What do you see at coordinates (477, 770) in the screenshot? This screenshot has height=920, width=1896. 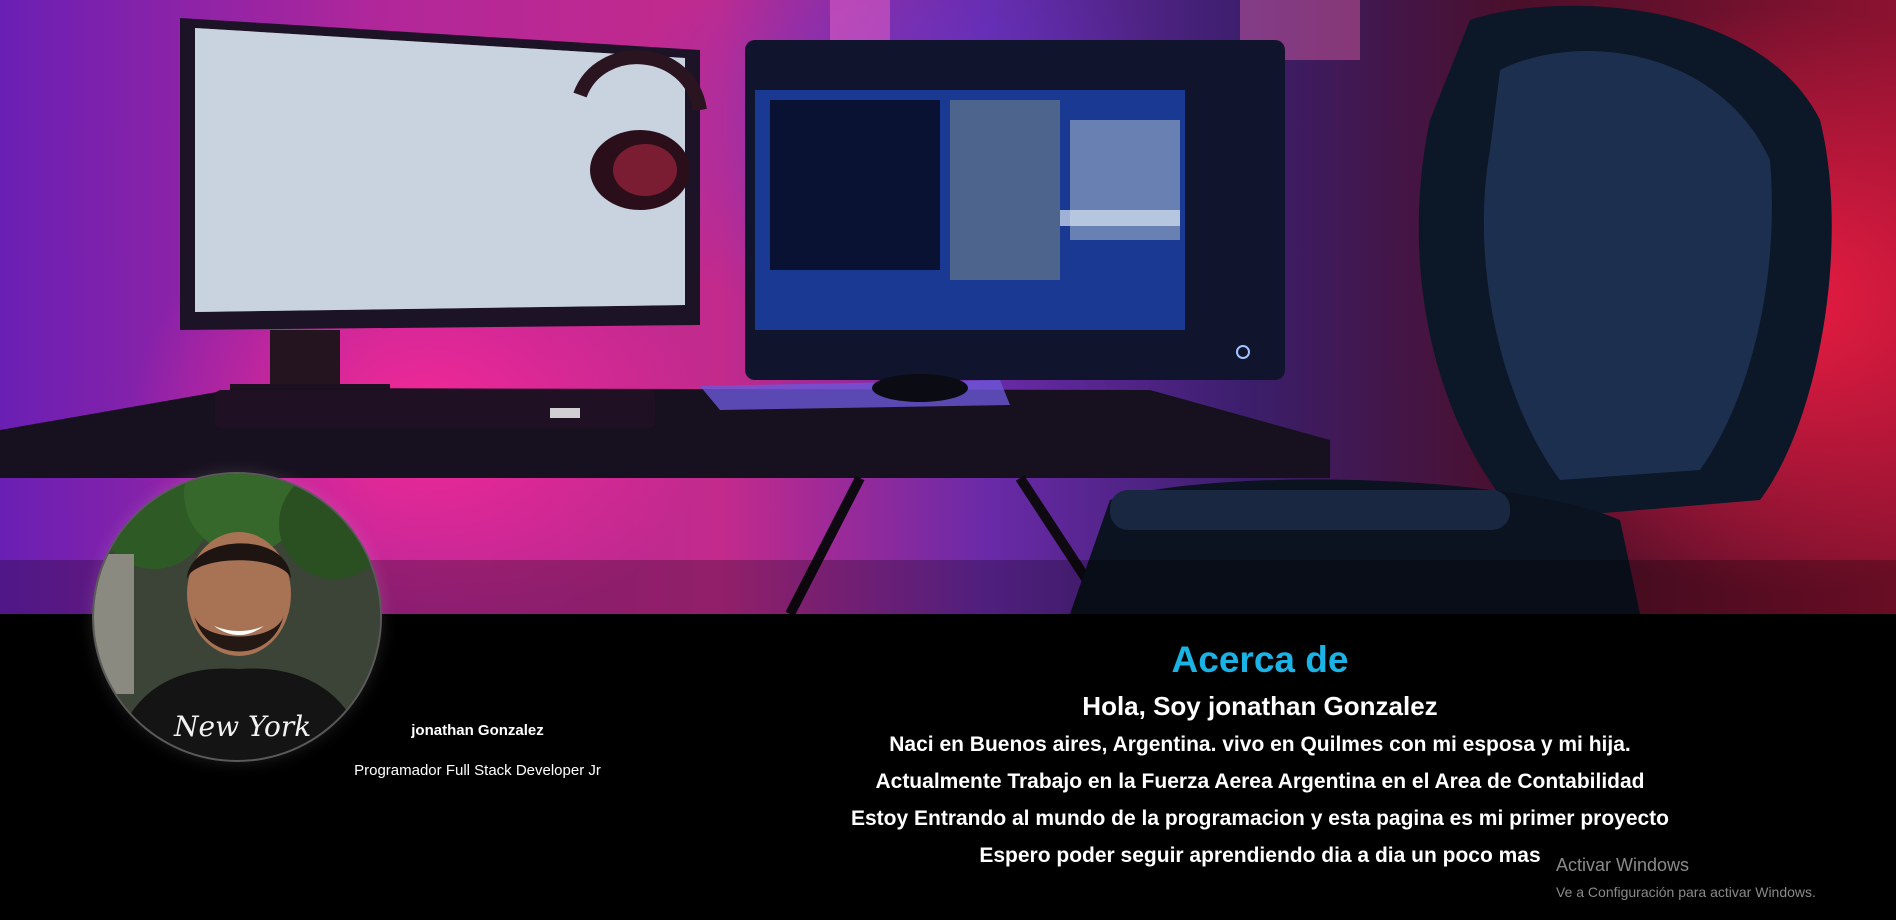 I see `profile-role: Programador Full Stack Developer Jr` at bounding box center [477, 770].